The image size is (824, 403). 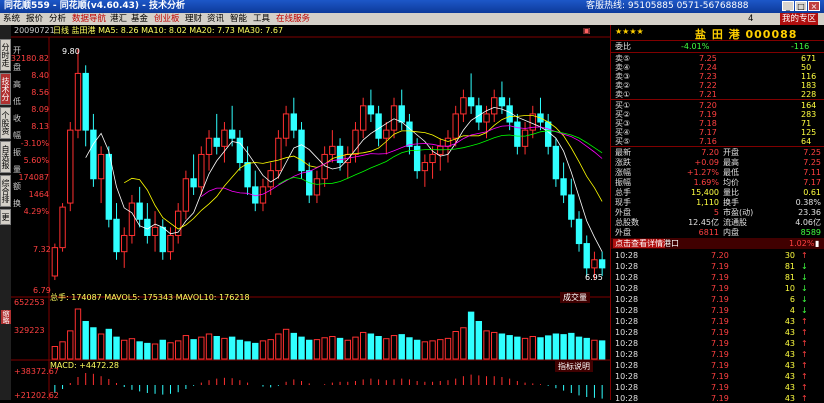 I want to click on menu-item-tools: 工具, so click(x=261, y=19).